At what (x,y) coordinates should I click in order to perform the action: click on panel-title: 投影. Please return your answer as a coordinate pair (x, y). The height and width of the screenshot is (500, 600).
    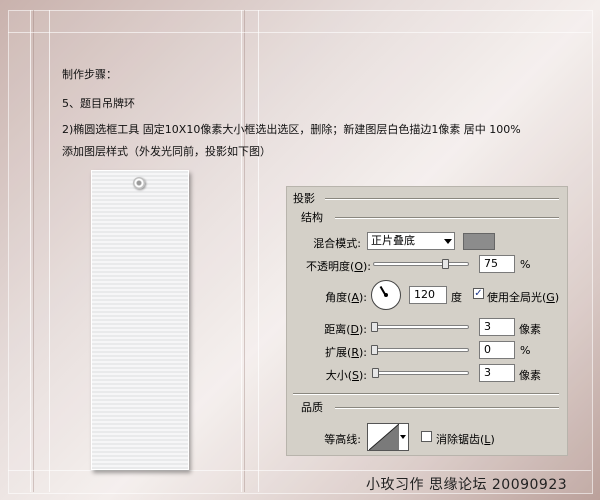
    Looking at the image, I should click on (304, 198).